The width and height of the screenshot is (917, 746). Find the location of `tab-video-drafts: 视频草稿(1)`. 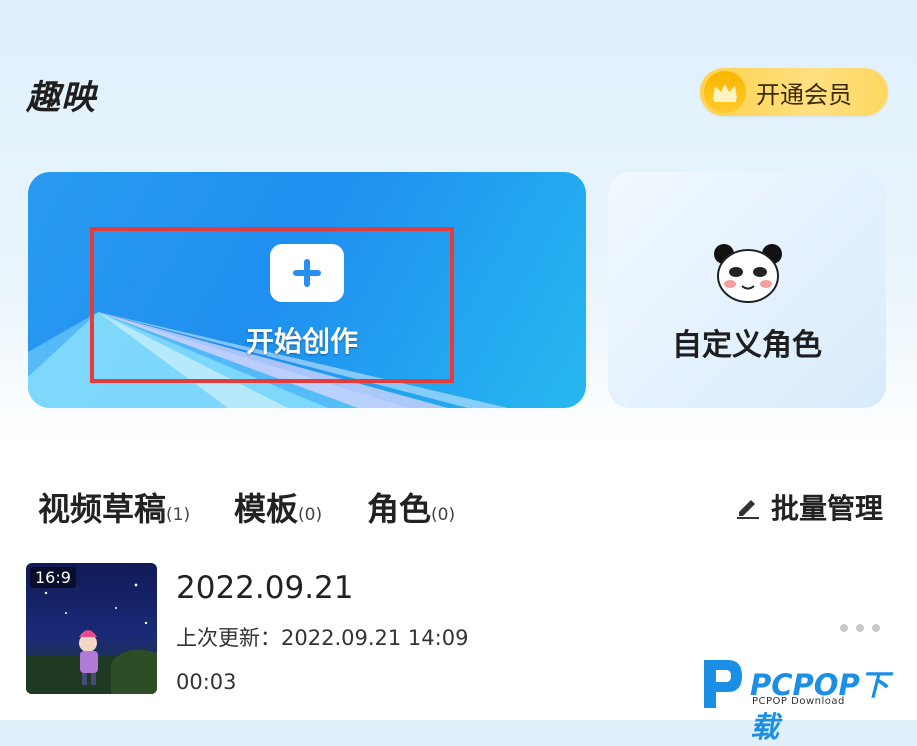

tab-video-drafts: 视频草稿(1) is located at coordinates (114, 507).